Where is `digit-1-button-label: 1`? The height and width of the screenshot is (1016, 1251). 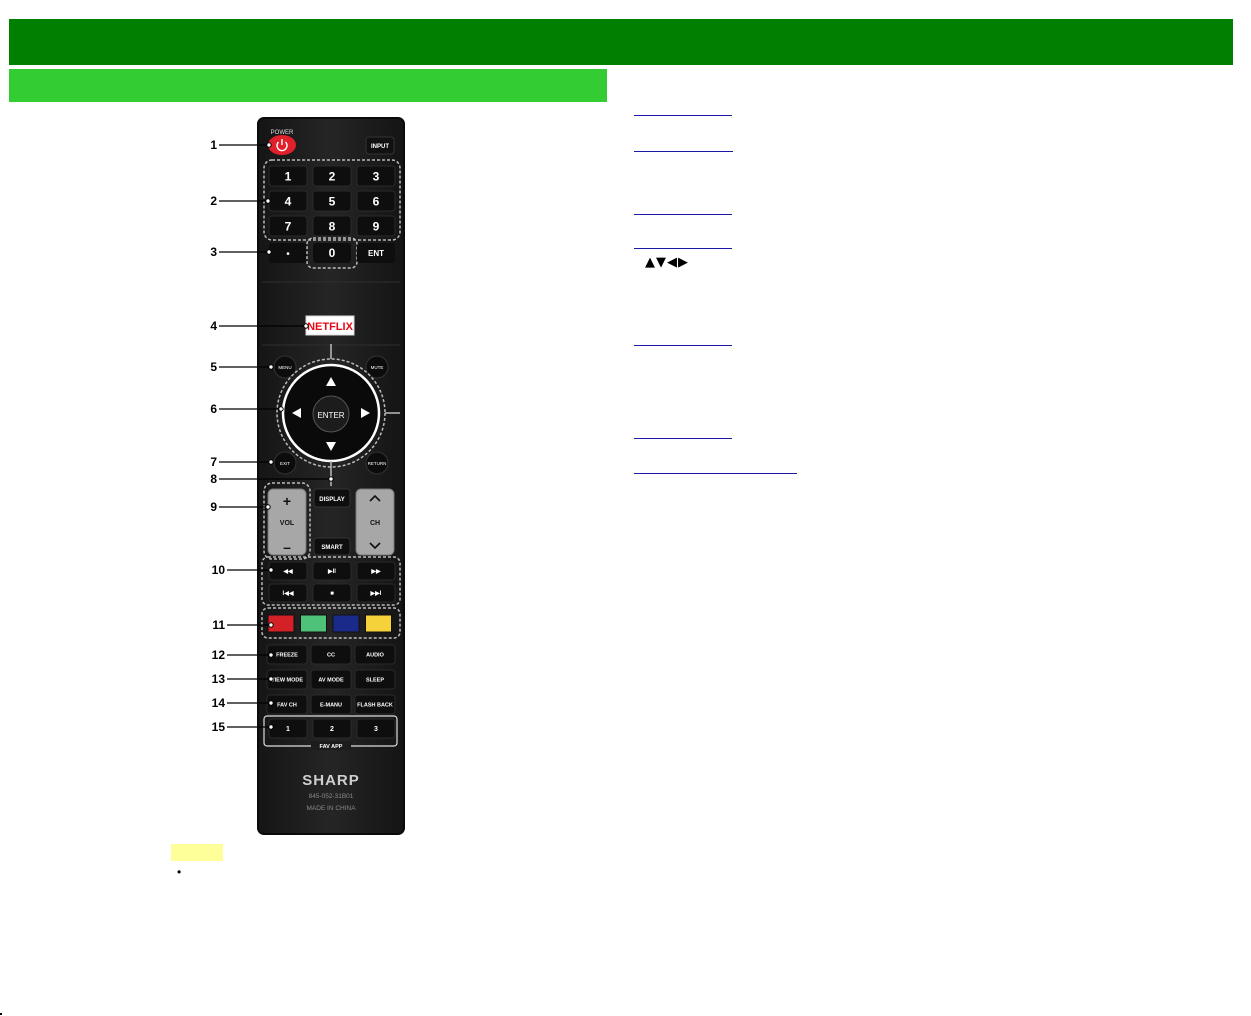
digit-1-button-label: 1 is located at coordinates (288, 176).